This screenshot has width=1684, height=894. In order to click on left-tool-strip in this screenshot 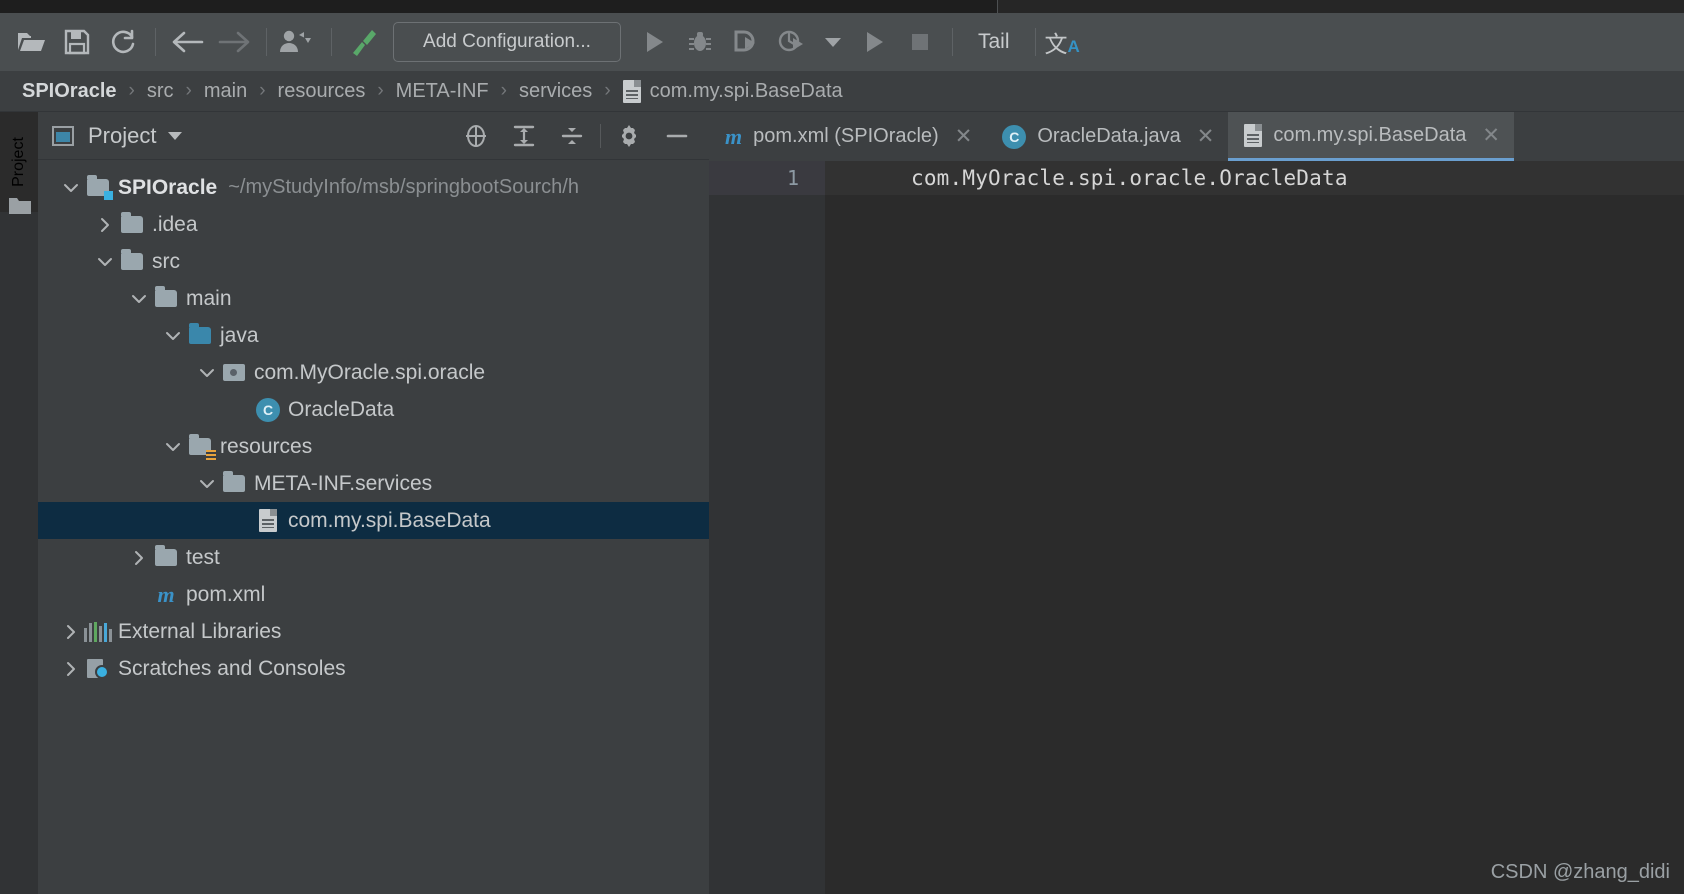, I will do `click(19, 503)`.